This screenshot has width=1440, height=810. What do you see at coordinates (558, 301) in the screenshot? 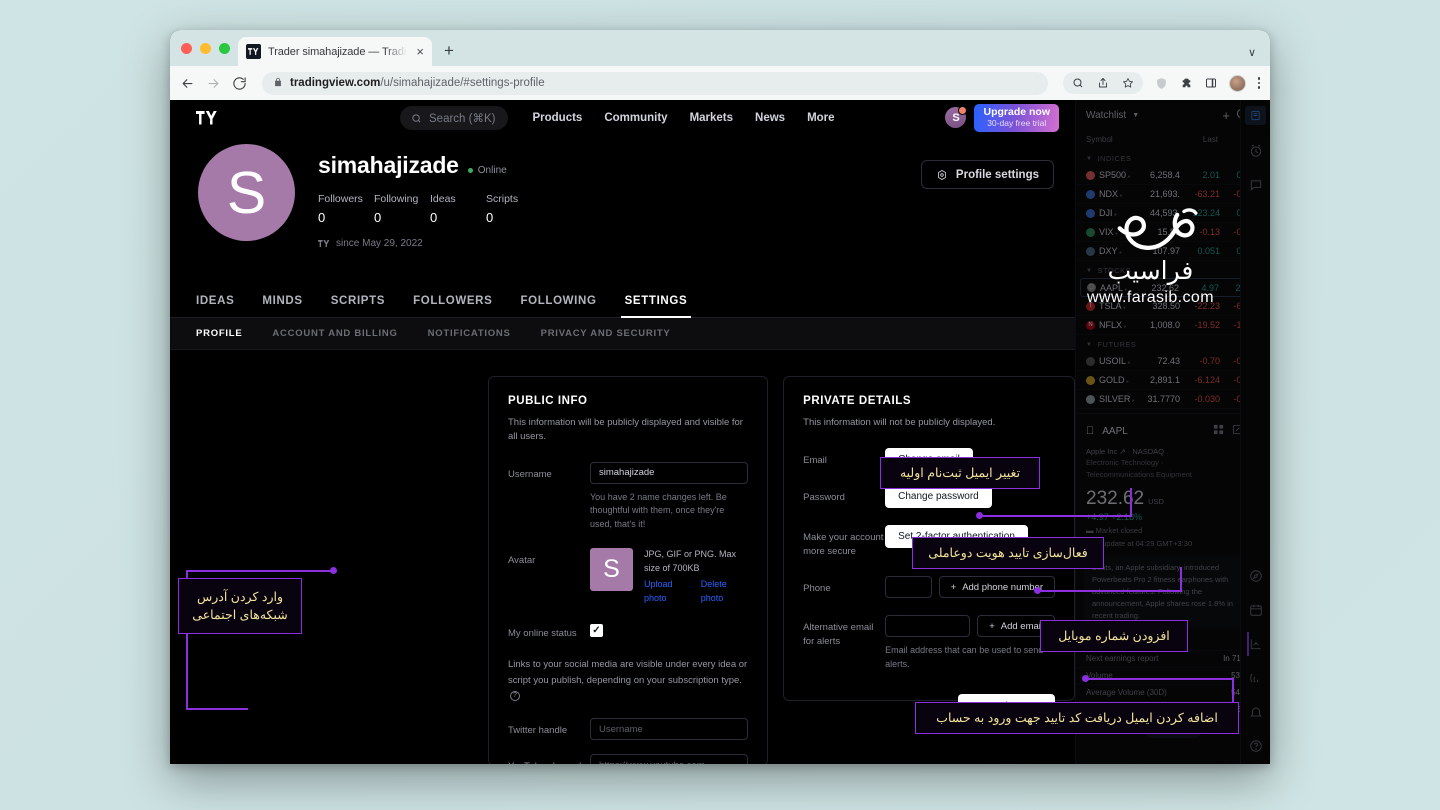
I see `tab-following: FOLLOWING` at bounding box center [558, 301].